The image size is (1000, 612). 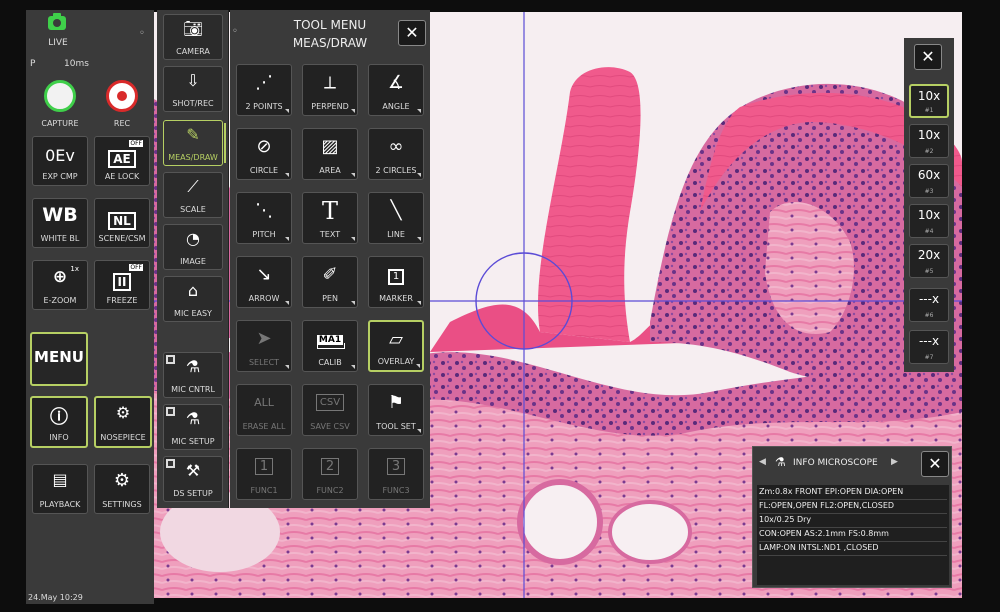 I want to click on info-button: ⓘ INFO, so click(x=59, y=422).